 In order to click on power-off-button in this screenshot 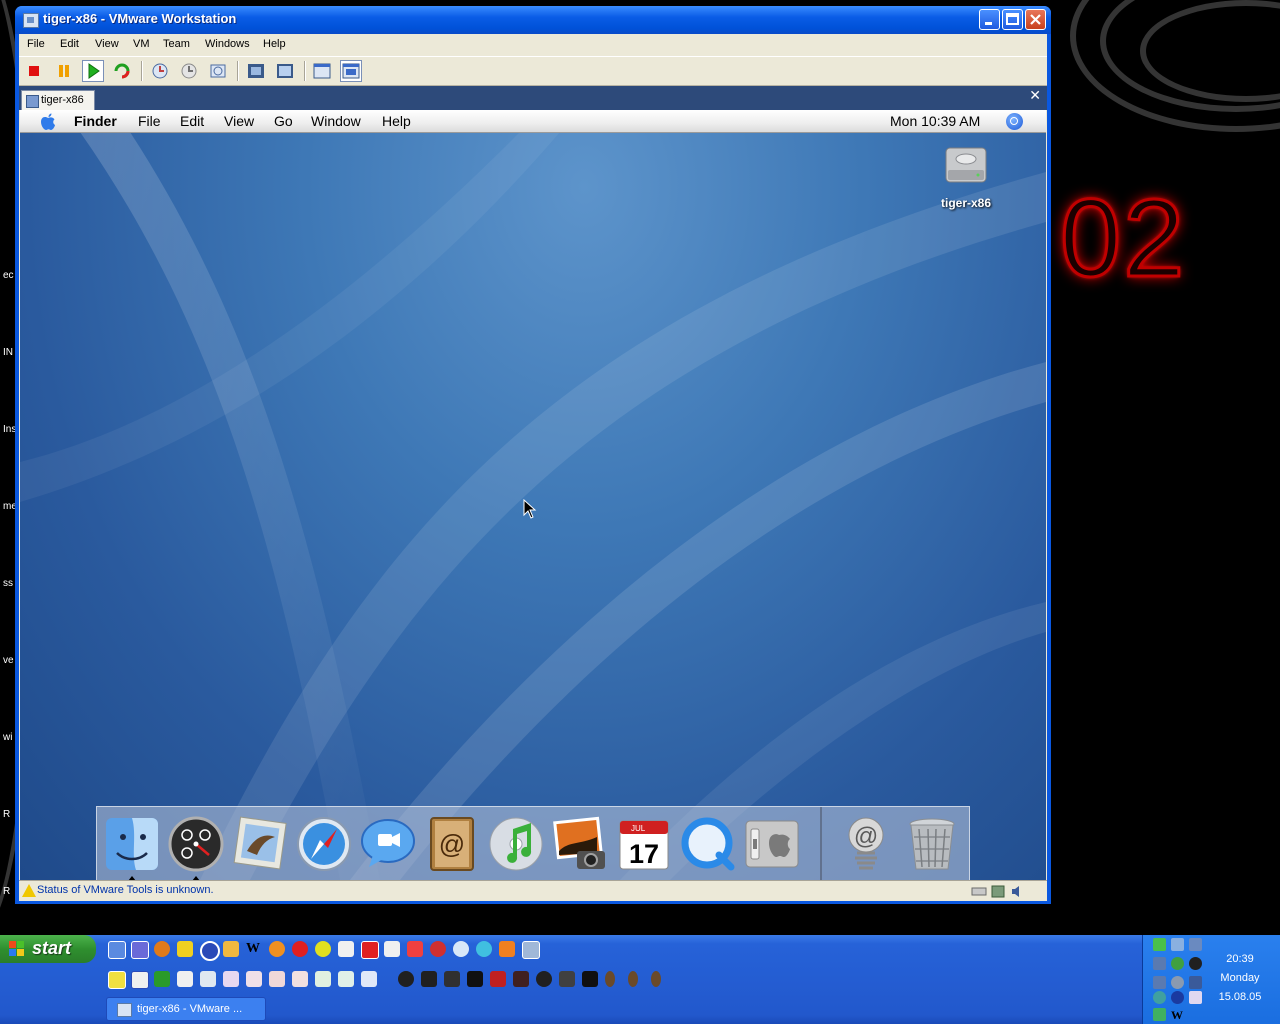, I will do `click(34, 71)`.